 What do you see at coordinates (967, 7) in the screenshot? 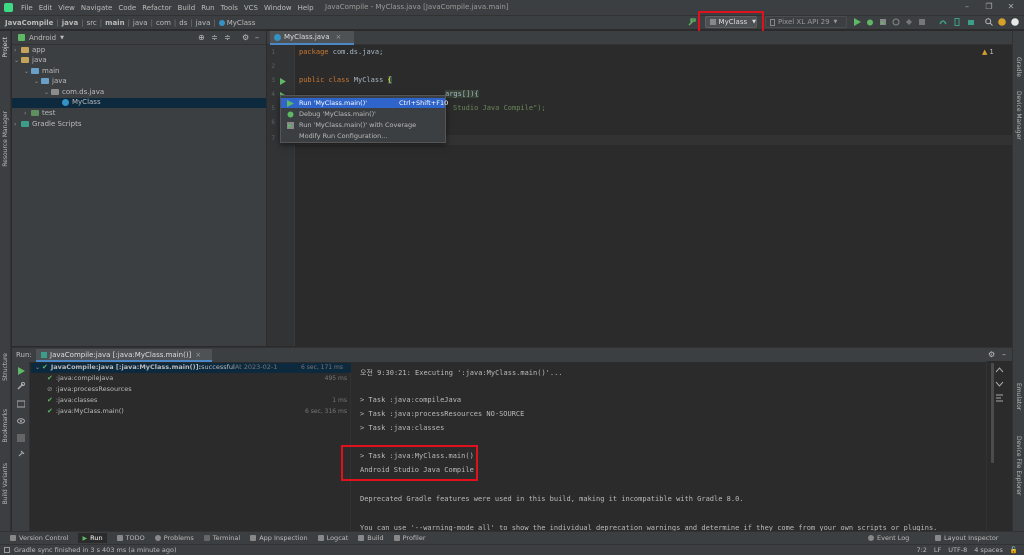
I see `minimize-icon: –` at bounding box center [967, 7].